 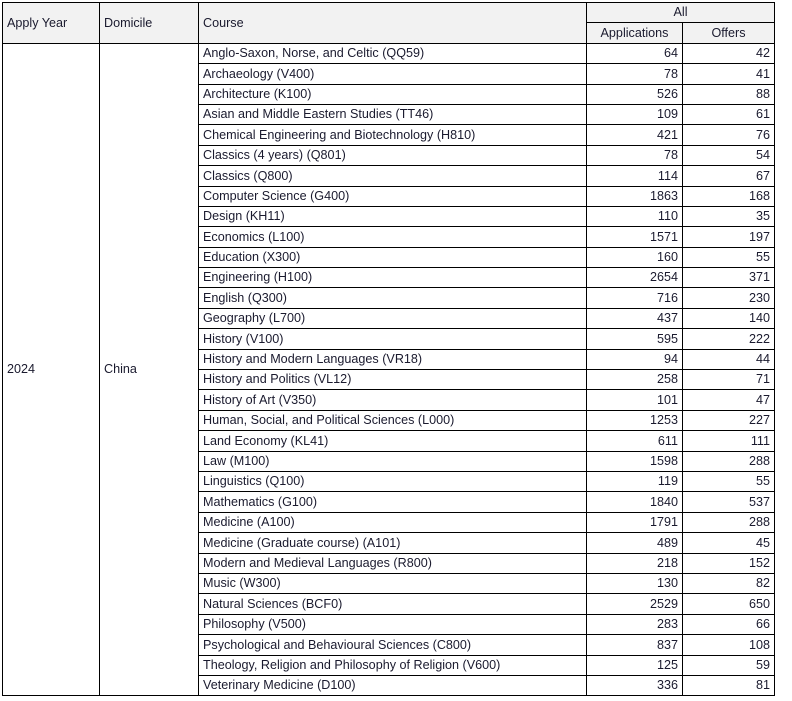 I want to click on cell-course: Music (W300), so click(x=392, y=583).